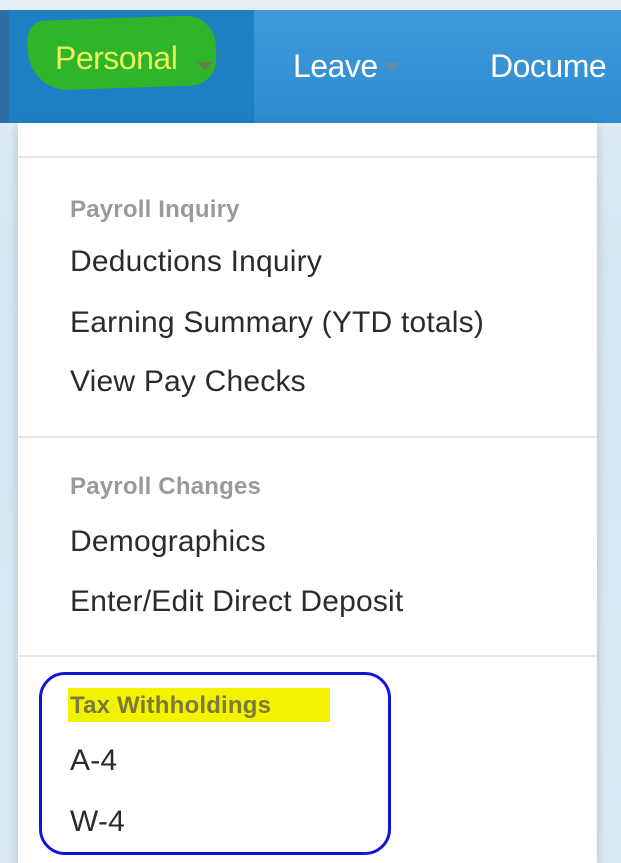 This screenshot has height=863, width=621. What do you see at coordinates (196, 262) in the screenshot?
I see `menu-item-deductions-inquiry: Deductions Inquiry` at bounding box center [196, 262].